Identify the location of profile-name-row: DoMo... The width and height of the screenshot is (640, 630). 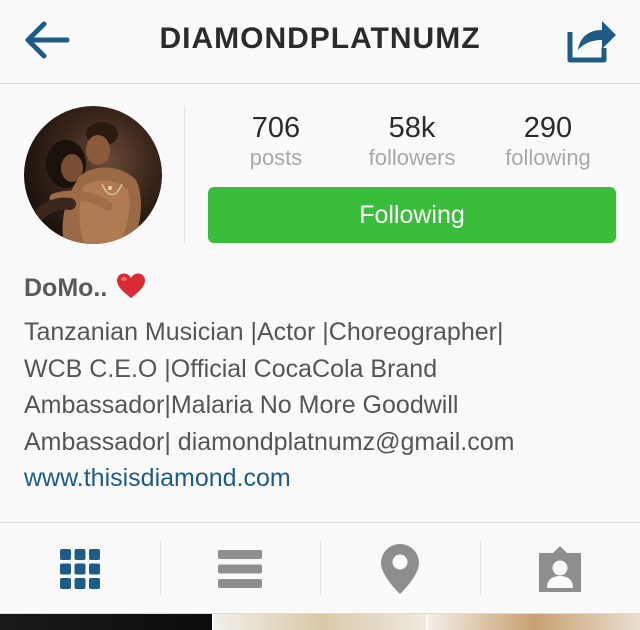
(85, 287).